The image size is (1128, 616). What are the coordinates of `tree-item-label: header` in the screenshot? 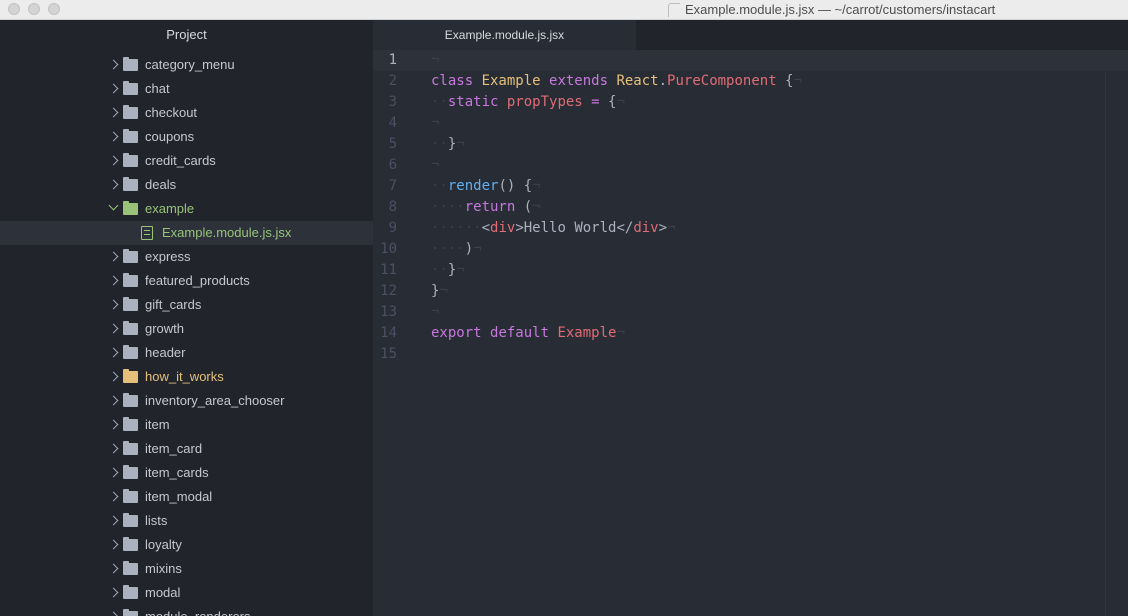 It's located at (165, 352).